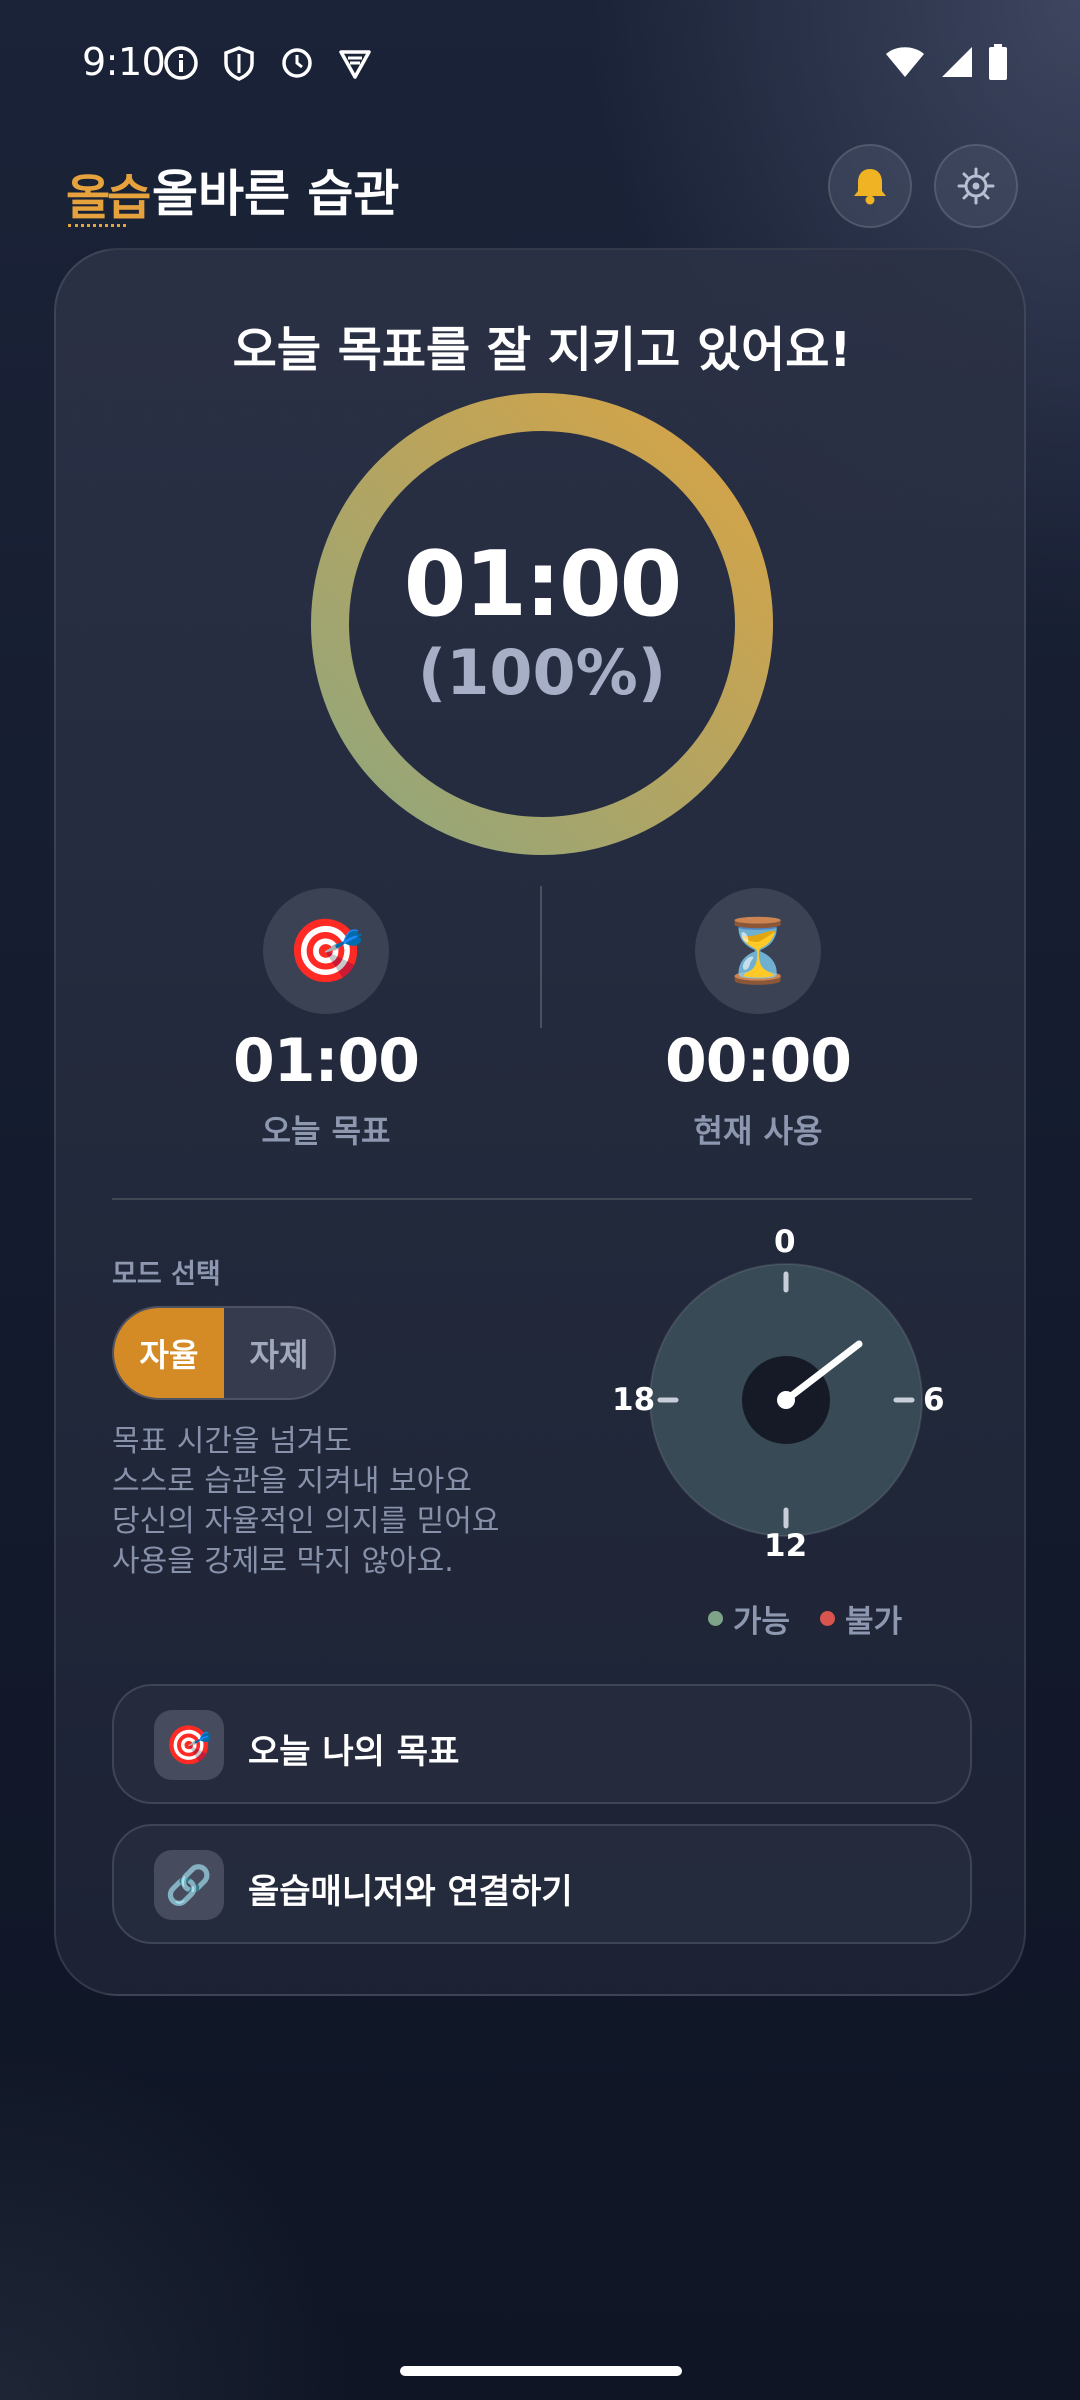 This screenshot has width=1080, height=2400. I want to click on goal-label: 오늘 목표, so click(326, 1131).